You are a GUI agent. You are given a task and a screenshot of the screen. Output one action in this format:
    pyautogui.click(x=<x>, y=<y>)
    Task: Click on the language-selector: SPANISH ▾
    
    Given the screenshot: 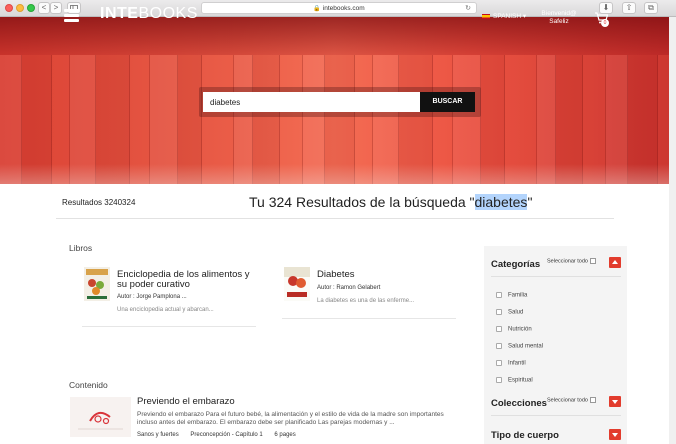 What is the action you would take?
    pyautogui.click(x=504, y=16)
    